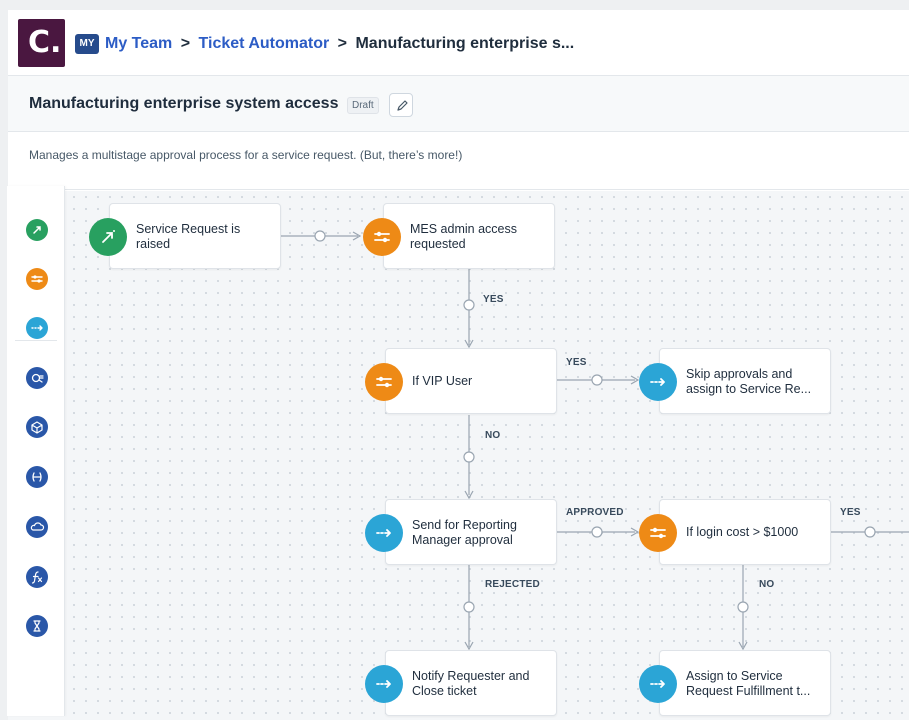 This screenshot has height=720, width=909. I want to click on query-icon, so click(37, 378).